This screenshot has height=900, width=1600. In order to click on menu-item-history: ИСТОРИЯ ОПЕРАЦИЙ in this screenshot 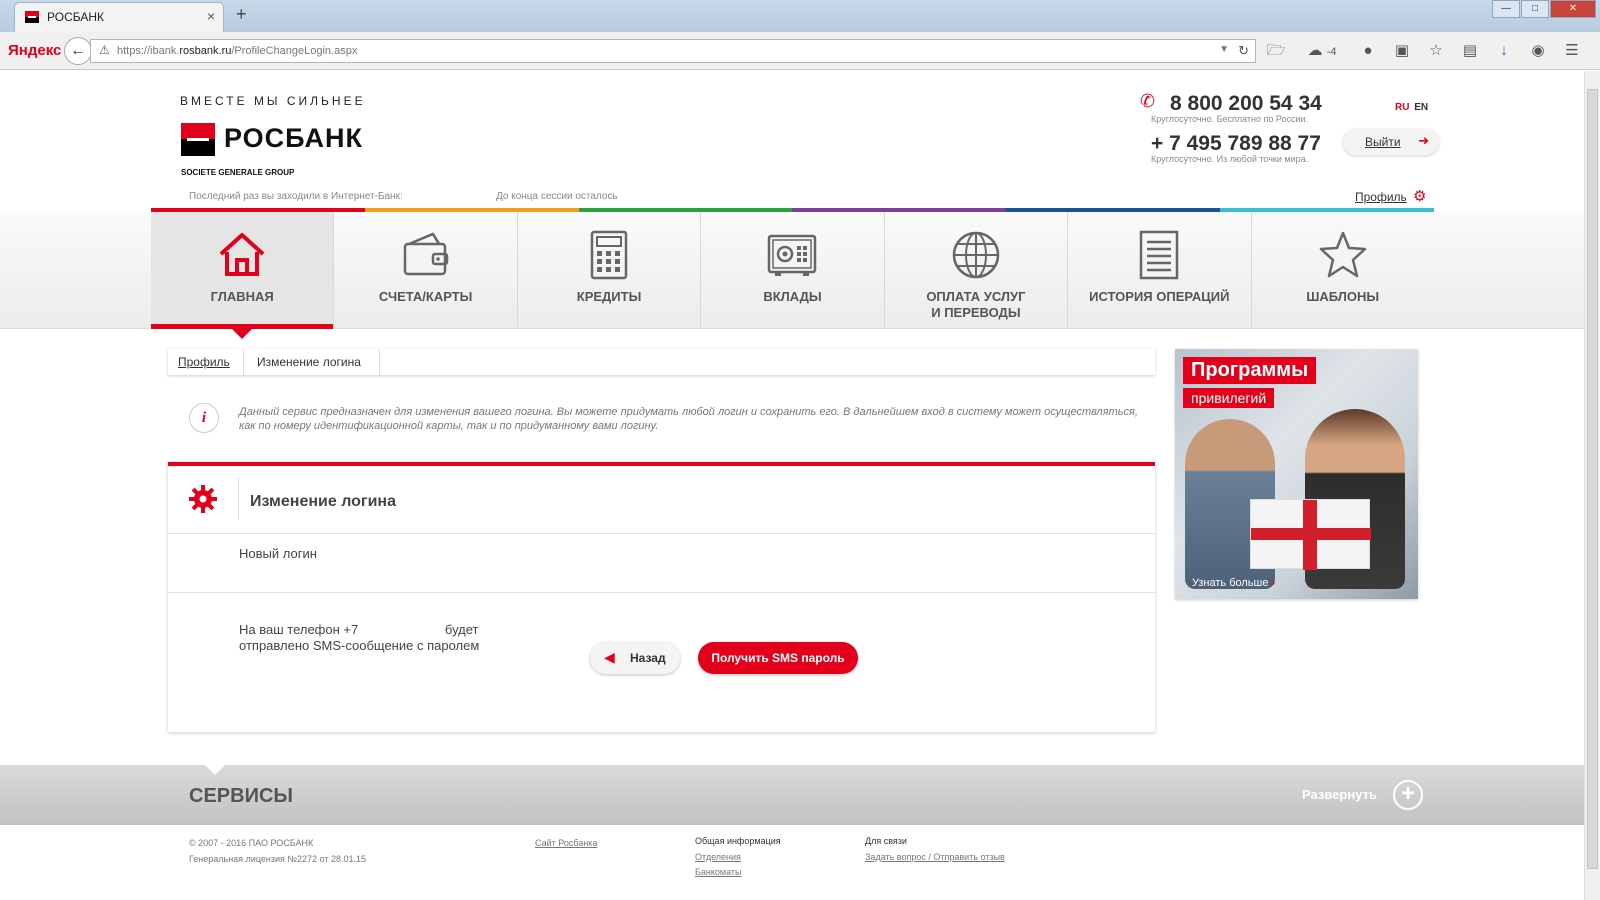, I will do `click(1160, 270)`.